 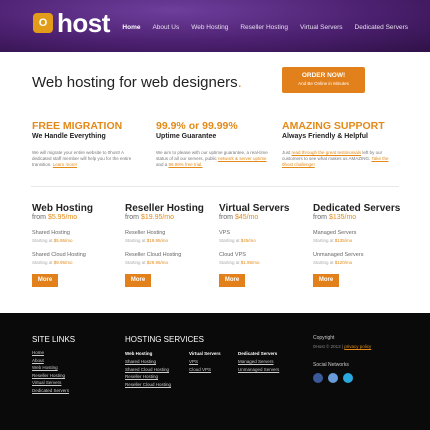 I want to click on network-uptime-link: network & server uptime, so click(x=242, y=158).